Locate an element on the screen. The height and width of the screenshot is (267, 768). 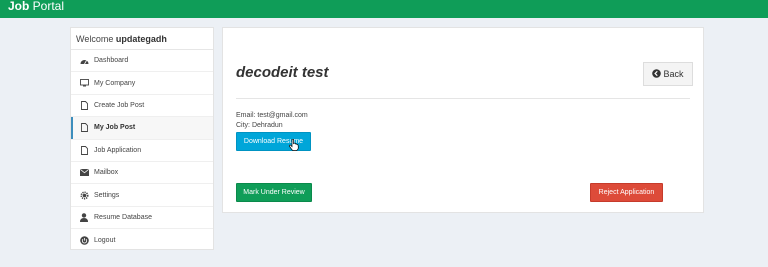
brand-logo: Job Portal is located at coordinates (36, 6).